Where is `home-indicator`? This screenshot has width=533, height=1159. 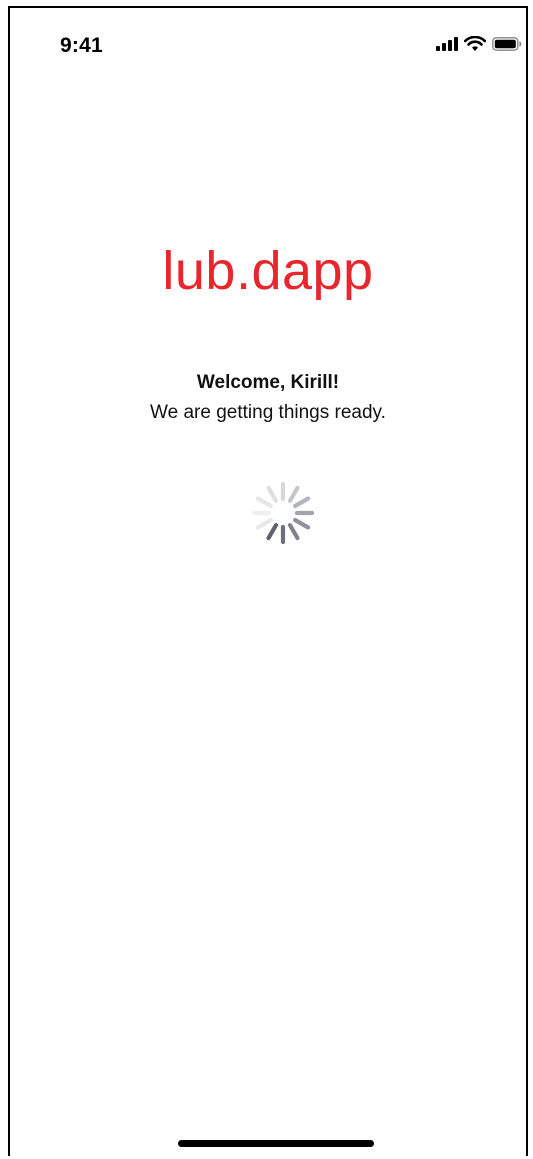 home-indicator is located at coordinates (276, 1143).